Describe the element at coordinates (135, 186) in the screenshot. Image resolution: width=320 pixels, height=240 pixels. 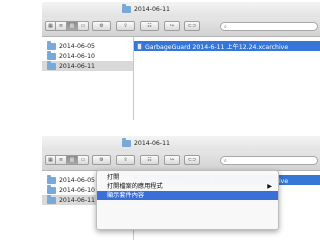
I see `menu-item-label: 打開檔案的應用程式` at that location.